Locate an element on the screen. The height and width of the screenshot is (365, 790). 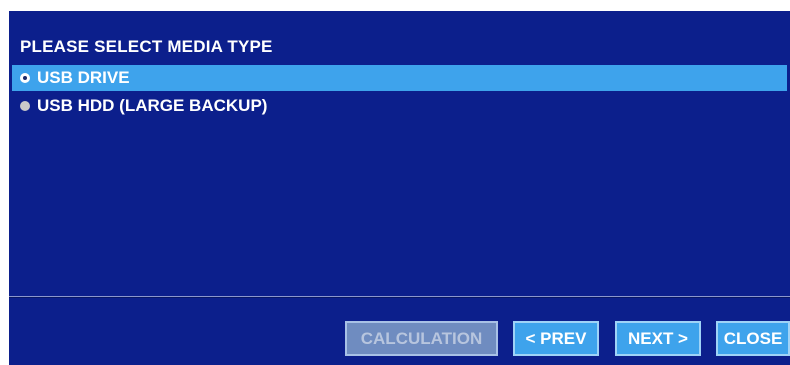
option-usb-drive-label: USB DRIVE is located at coordinates (83, 77).